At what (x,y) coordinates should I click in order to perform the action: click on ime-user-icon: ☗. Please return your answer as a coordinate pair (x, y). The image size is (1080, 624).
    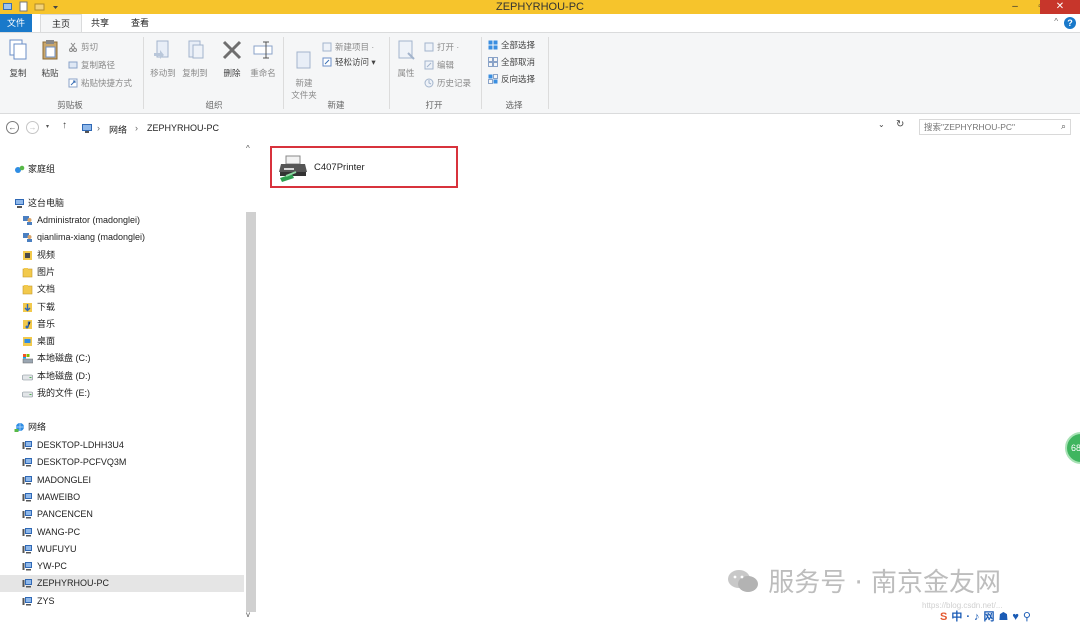
    Looking at the image, I should click on (1004, 617).